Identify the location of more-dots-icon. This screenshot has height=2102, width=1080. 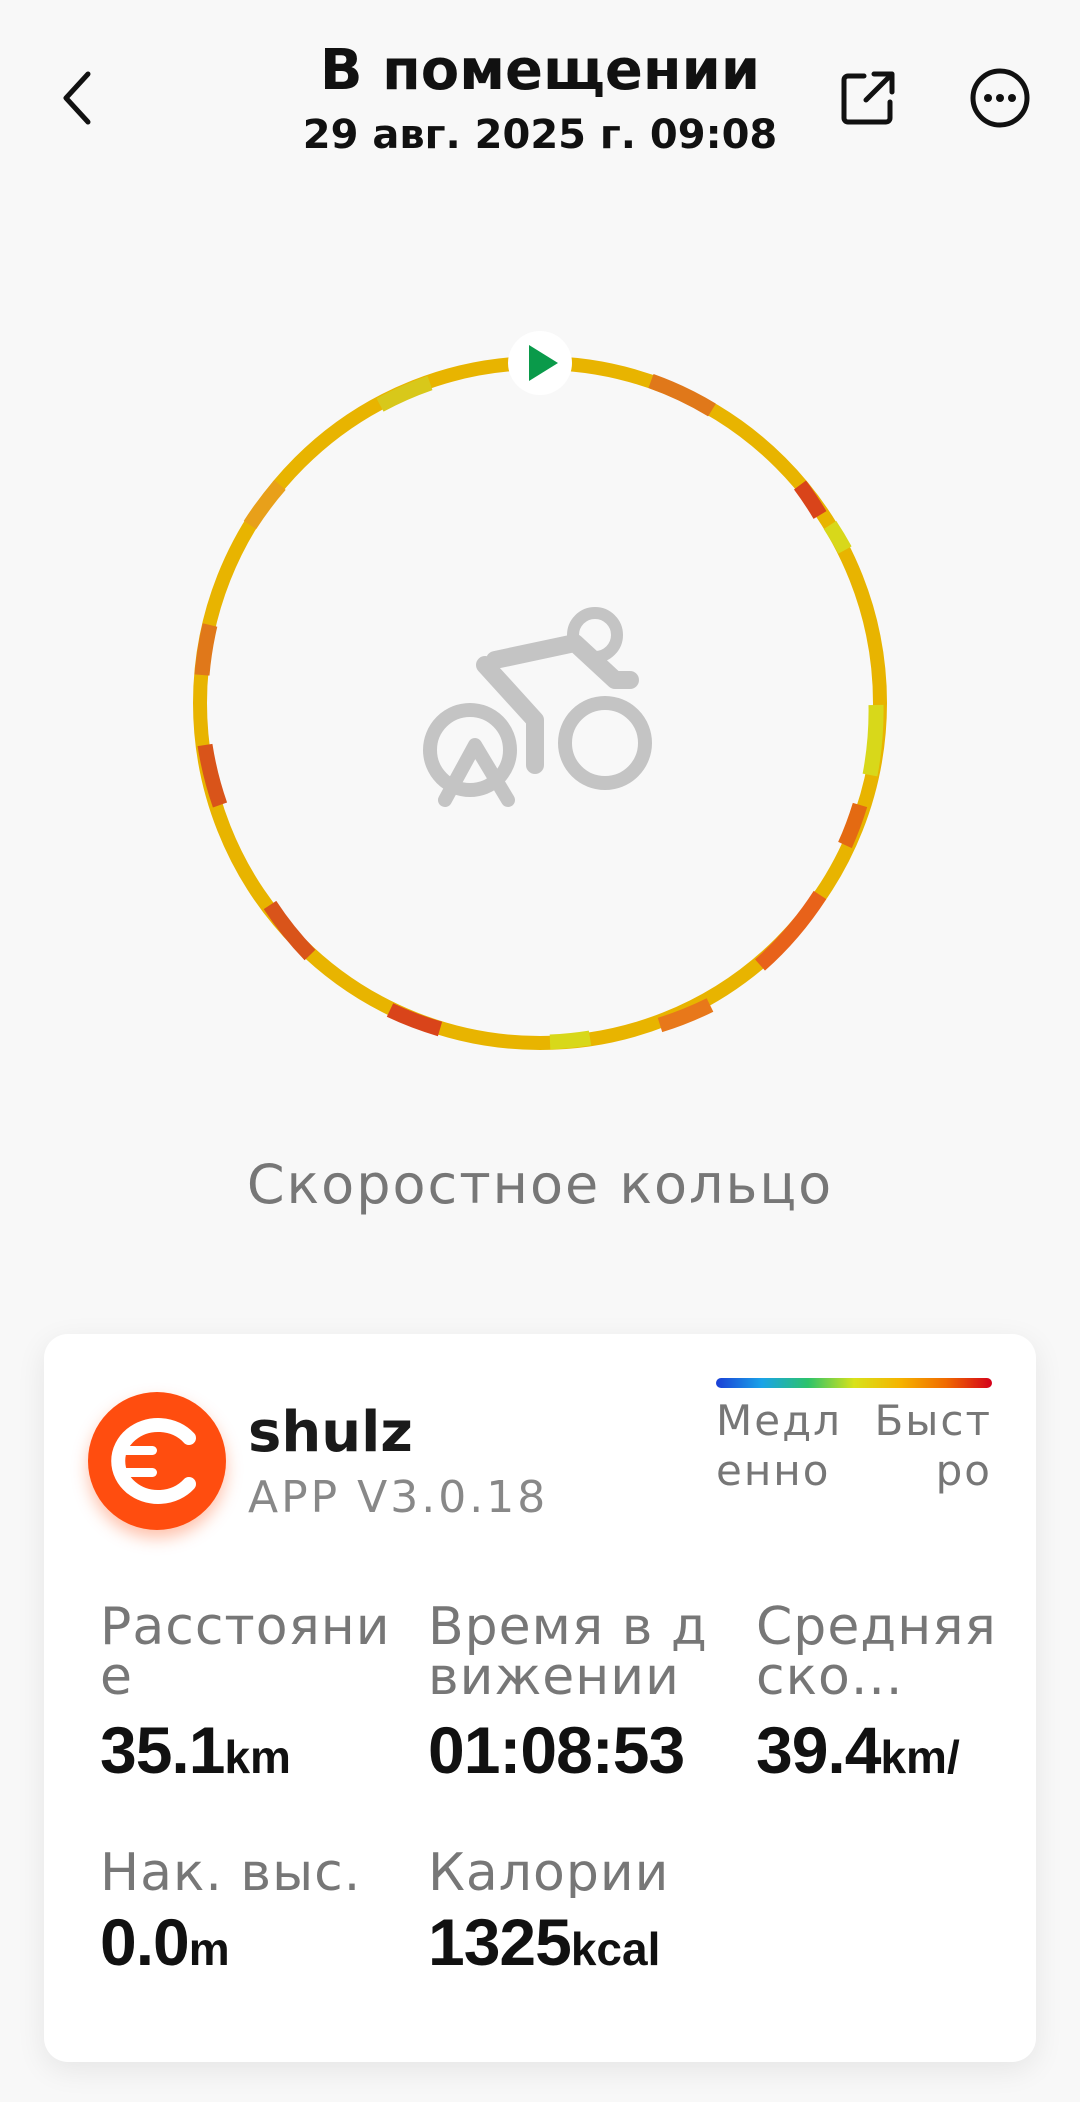
(1000, 98).